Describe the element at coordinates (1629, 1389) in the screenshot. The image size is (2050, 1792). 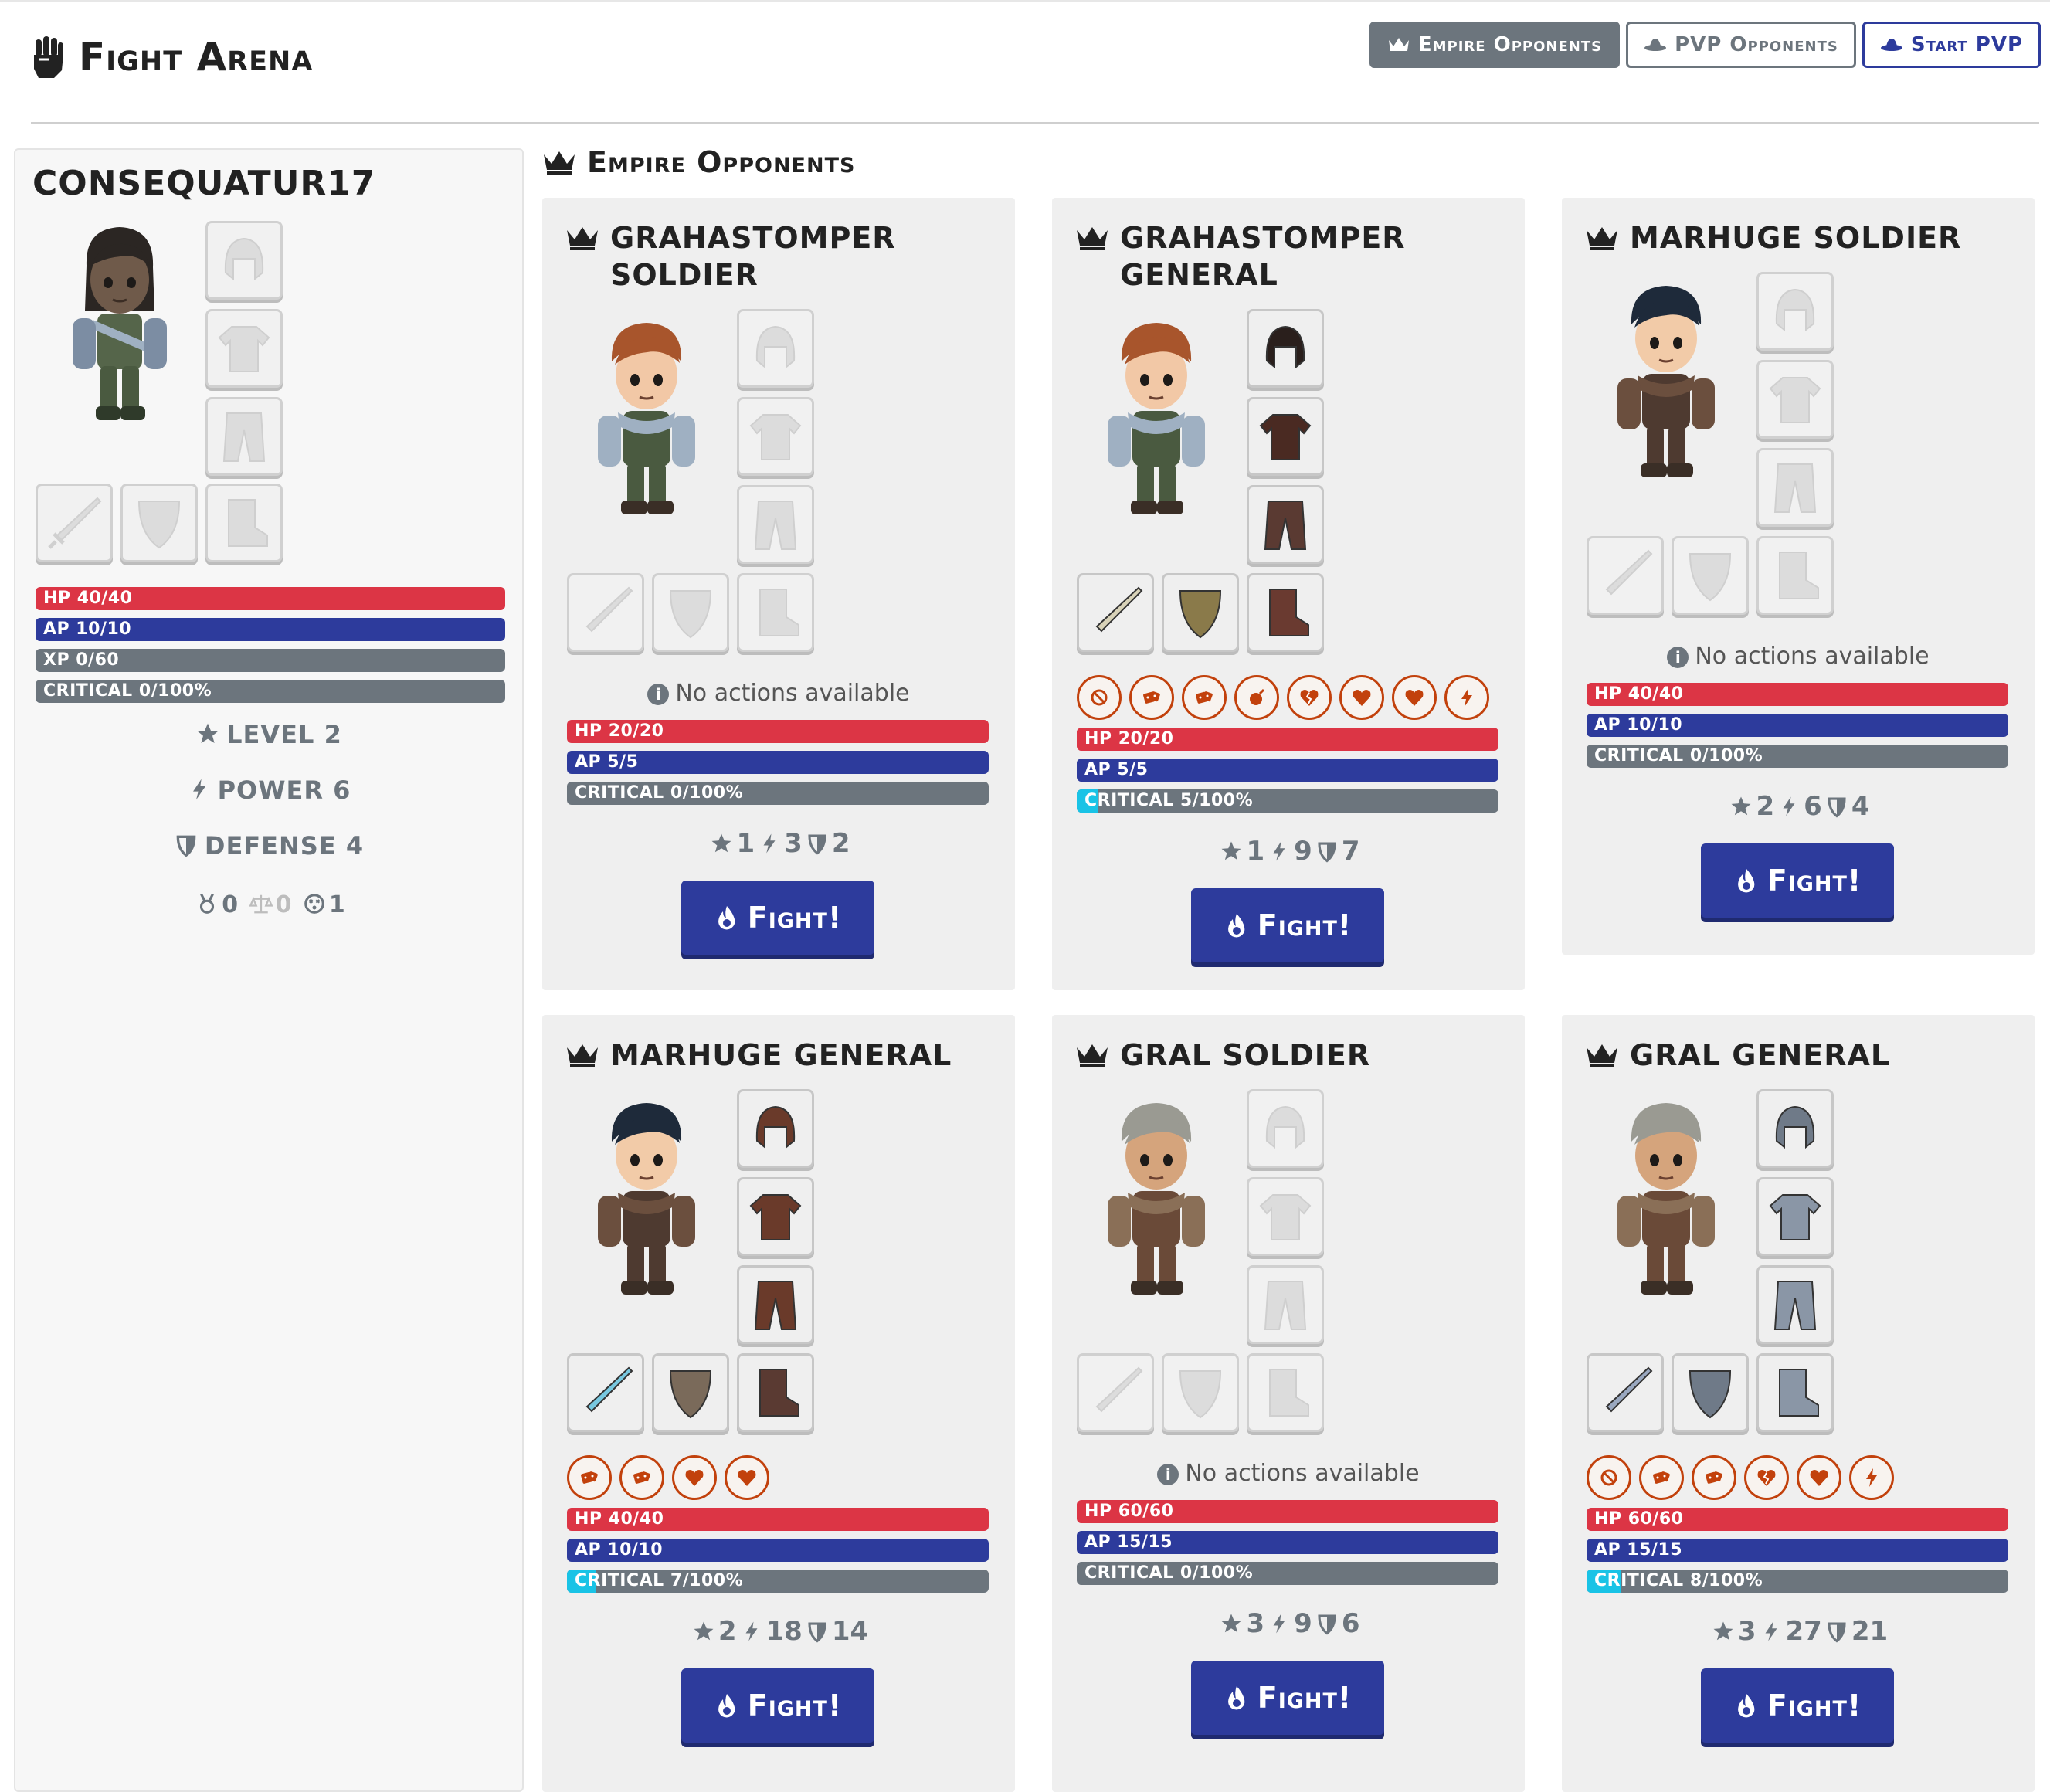
I see `sword-icon` at that location.